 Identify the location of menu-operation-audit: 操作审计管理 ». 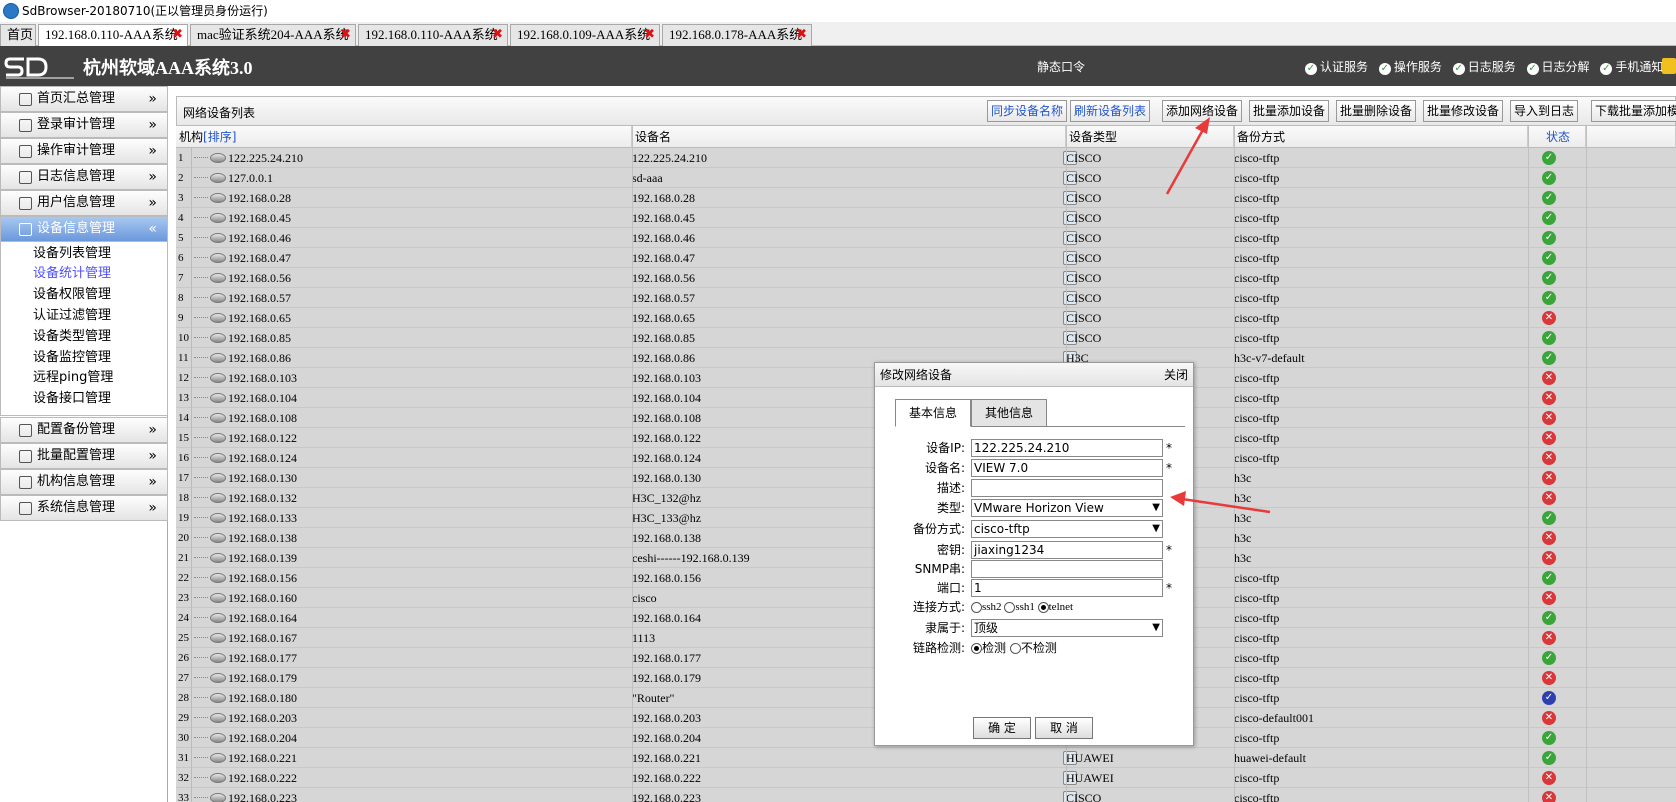
(84, 151).